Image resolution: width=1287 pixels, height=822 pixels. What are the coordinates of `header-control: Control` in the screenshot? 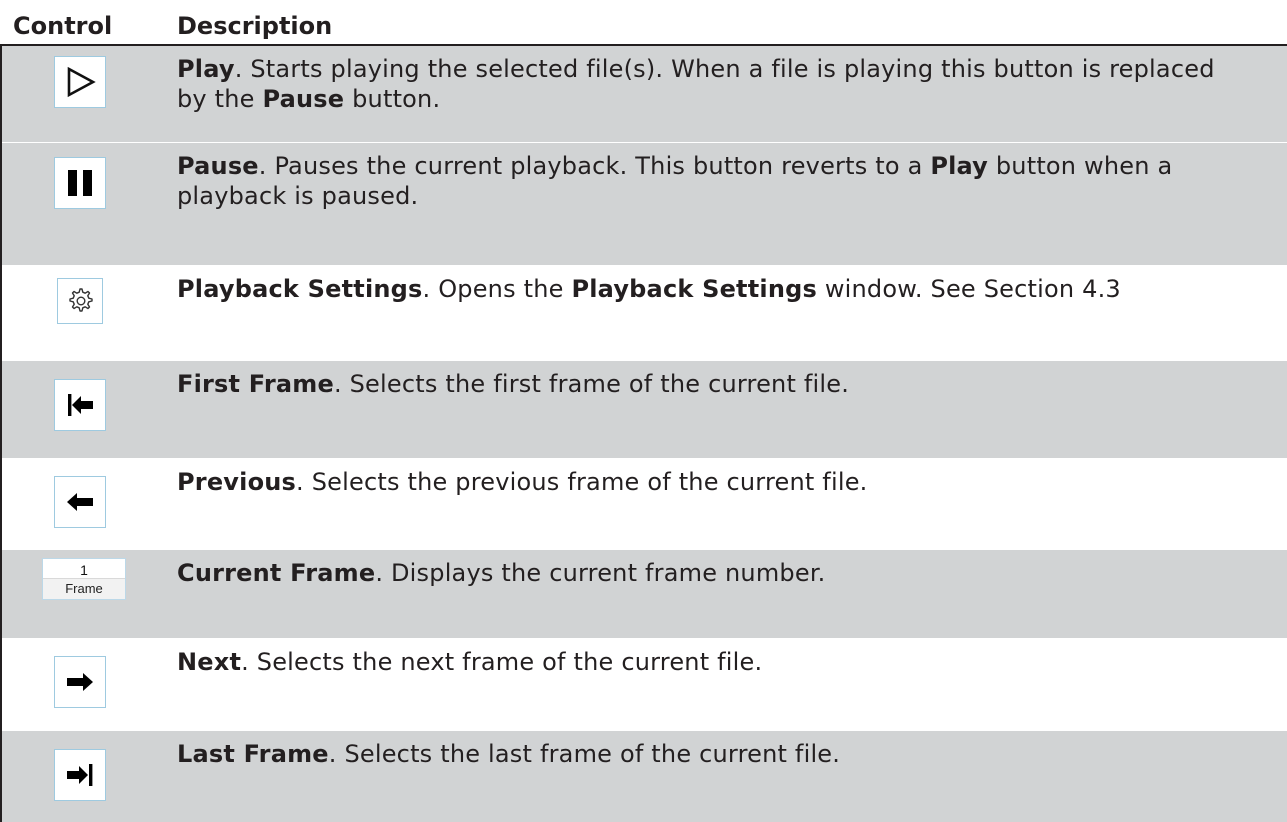 It's located at (63, 26).